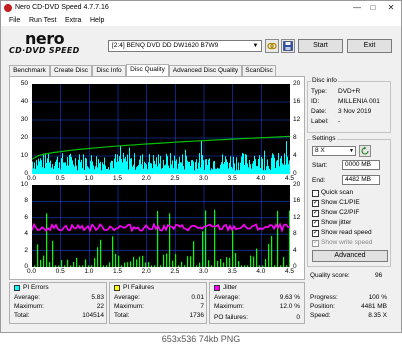  I want to click on start-label: Start:, so click(320, 165).